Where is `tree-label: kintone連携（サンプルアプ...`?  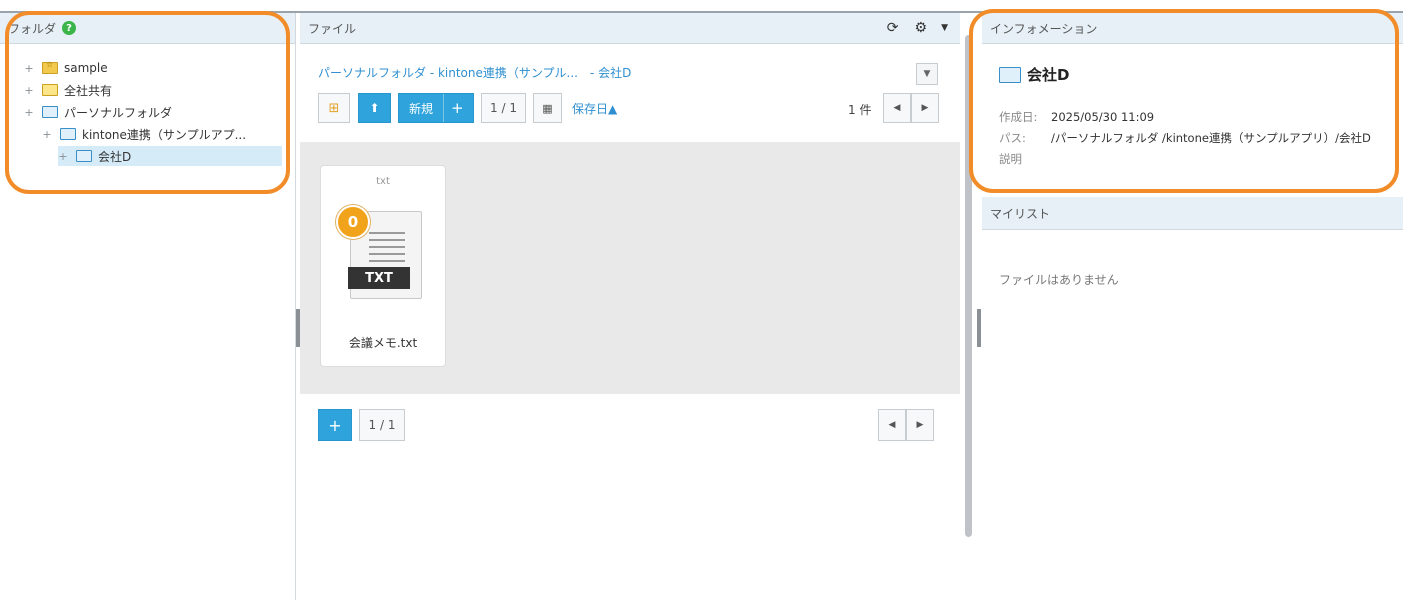 tree-label: kintone連携（サンプルアプ... is located at coordinates (164, 134).